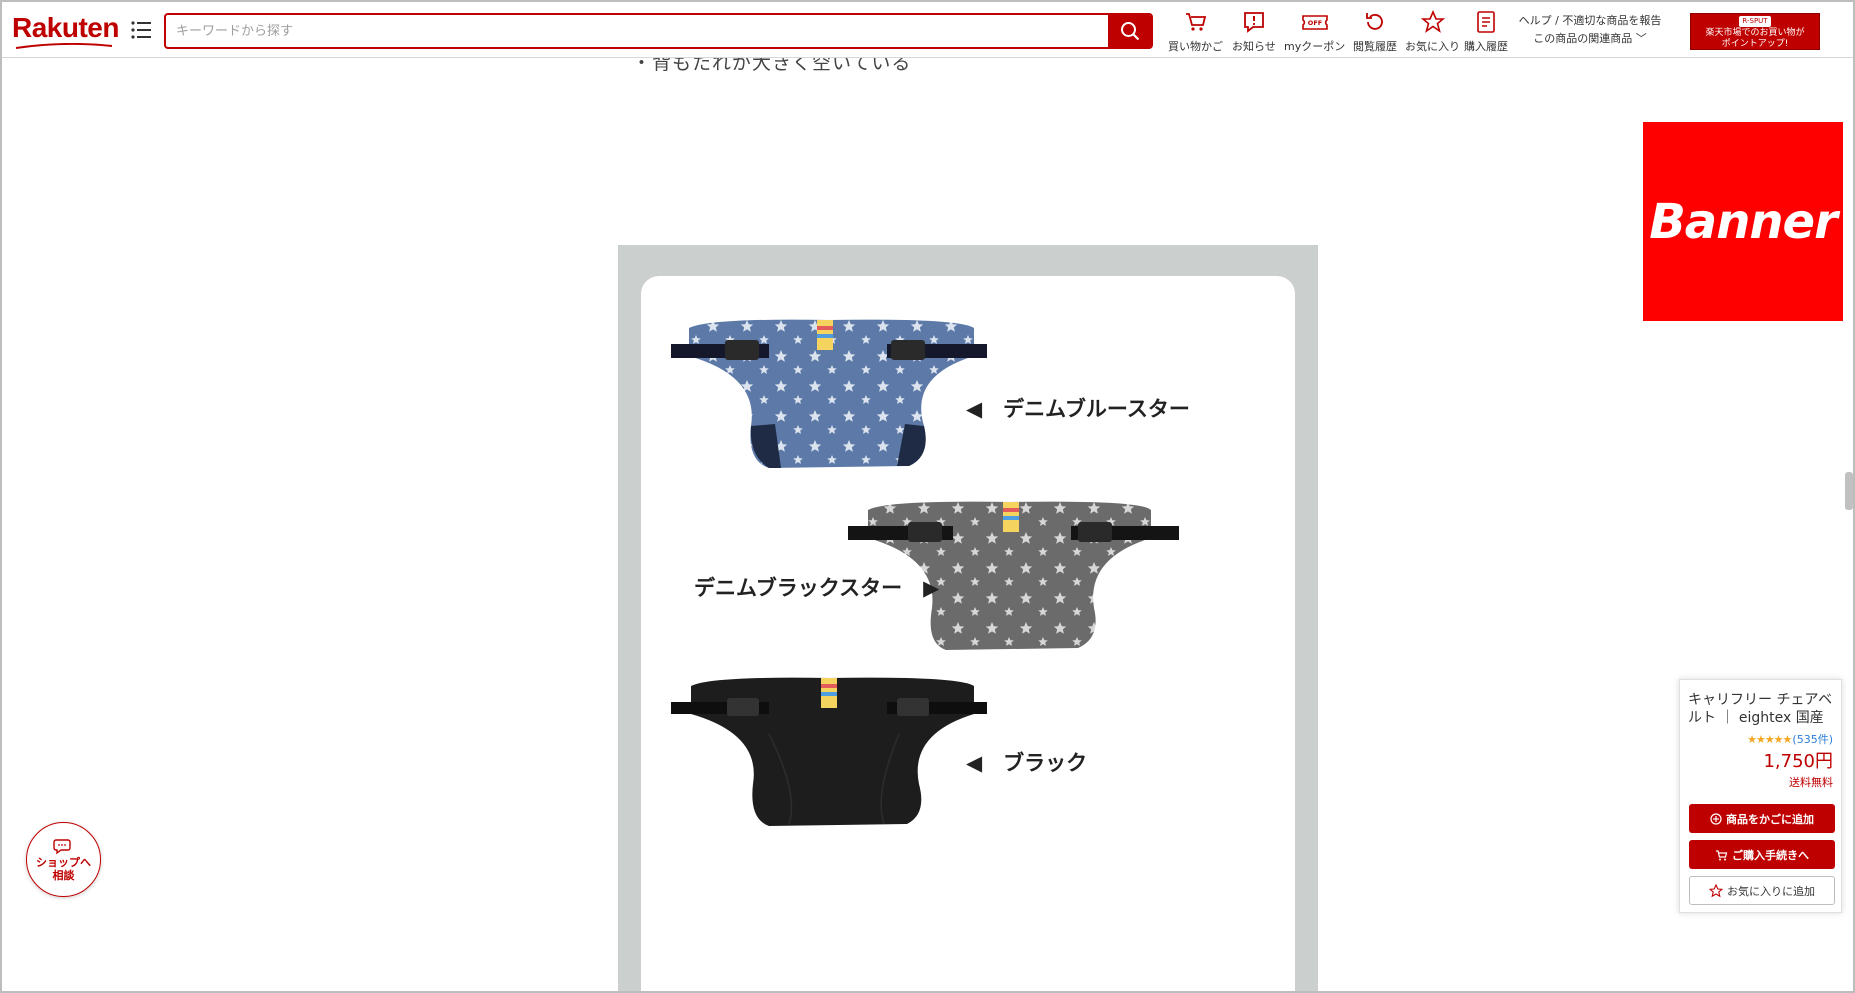 The width and height of the screenshot is (1855, 993). I want to click on nav-notifications: お知らせ, so click(1254, 32).